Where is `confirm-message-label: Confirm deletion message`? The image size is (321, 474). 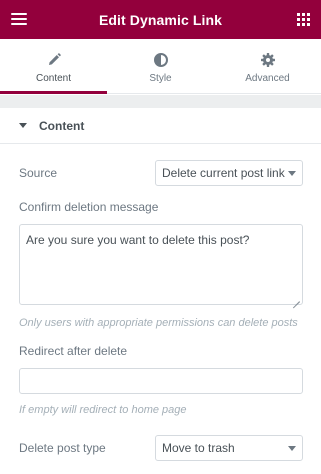
confirm-message-label: Confirm deletion message is located at coordinates (89, 207).